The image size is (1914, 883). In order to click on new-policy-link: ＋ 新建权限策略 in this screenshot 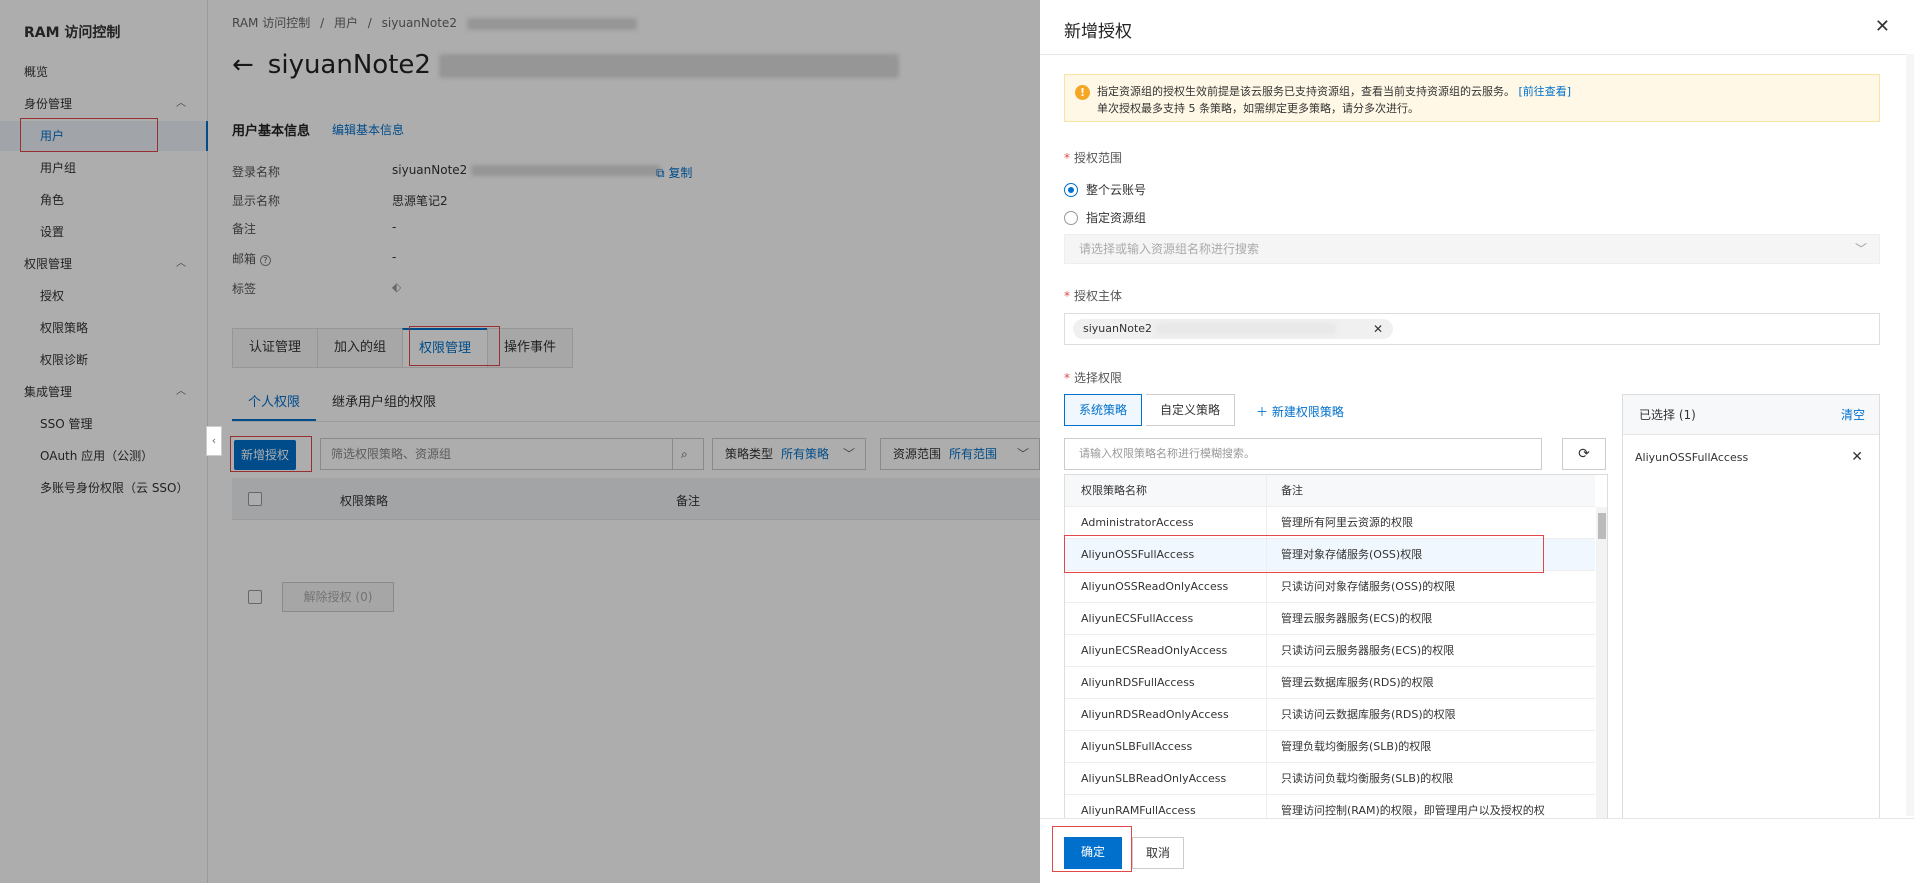, I will do `click(1300, 411)`.